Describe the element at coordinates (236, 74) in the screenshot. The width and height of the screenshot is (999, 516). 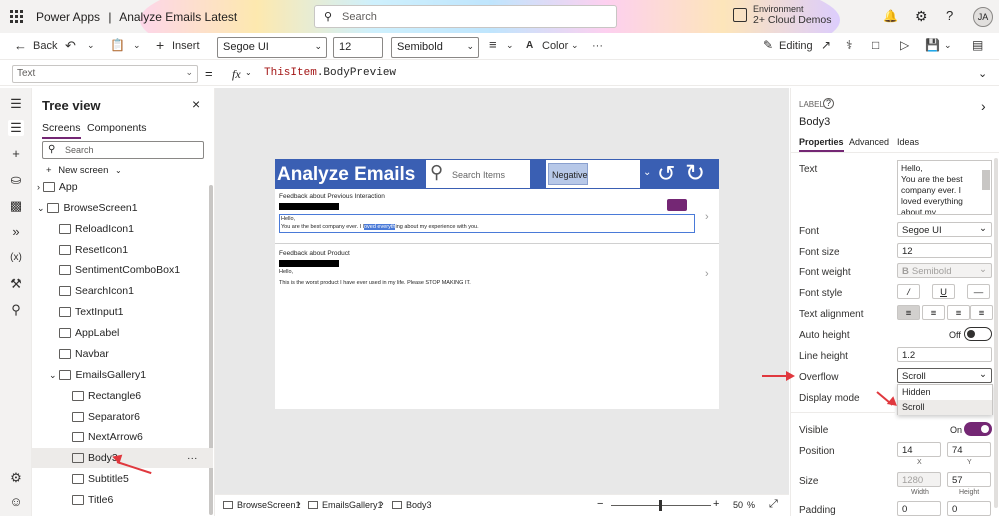
I see `fx-icon: fx` at that location.